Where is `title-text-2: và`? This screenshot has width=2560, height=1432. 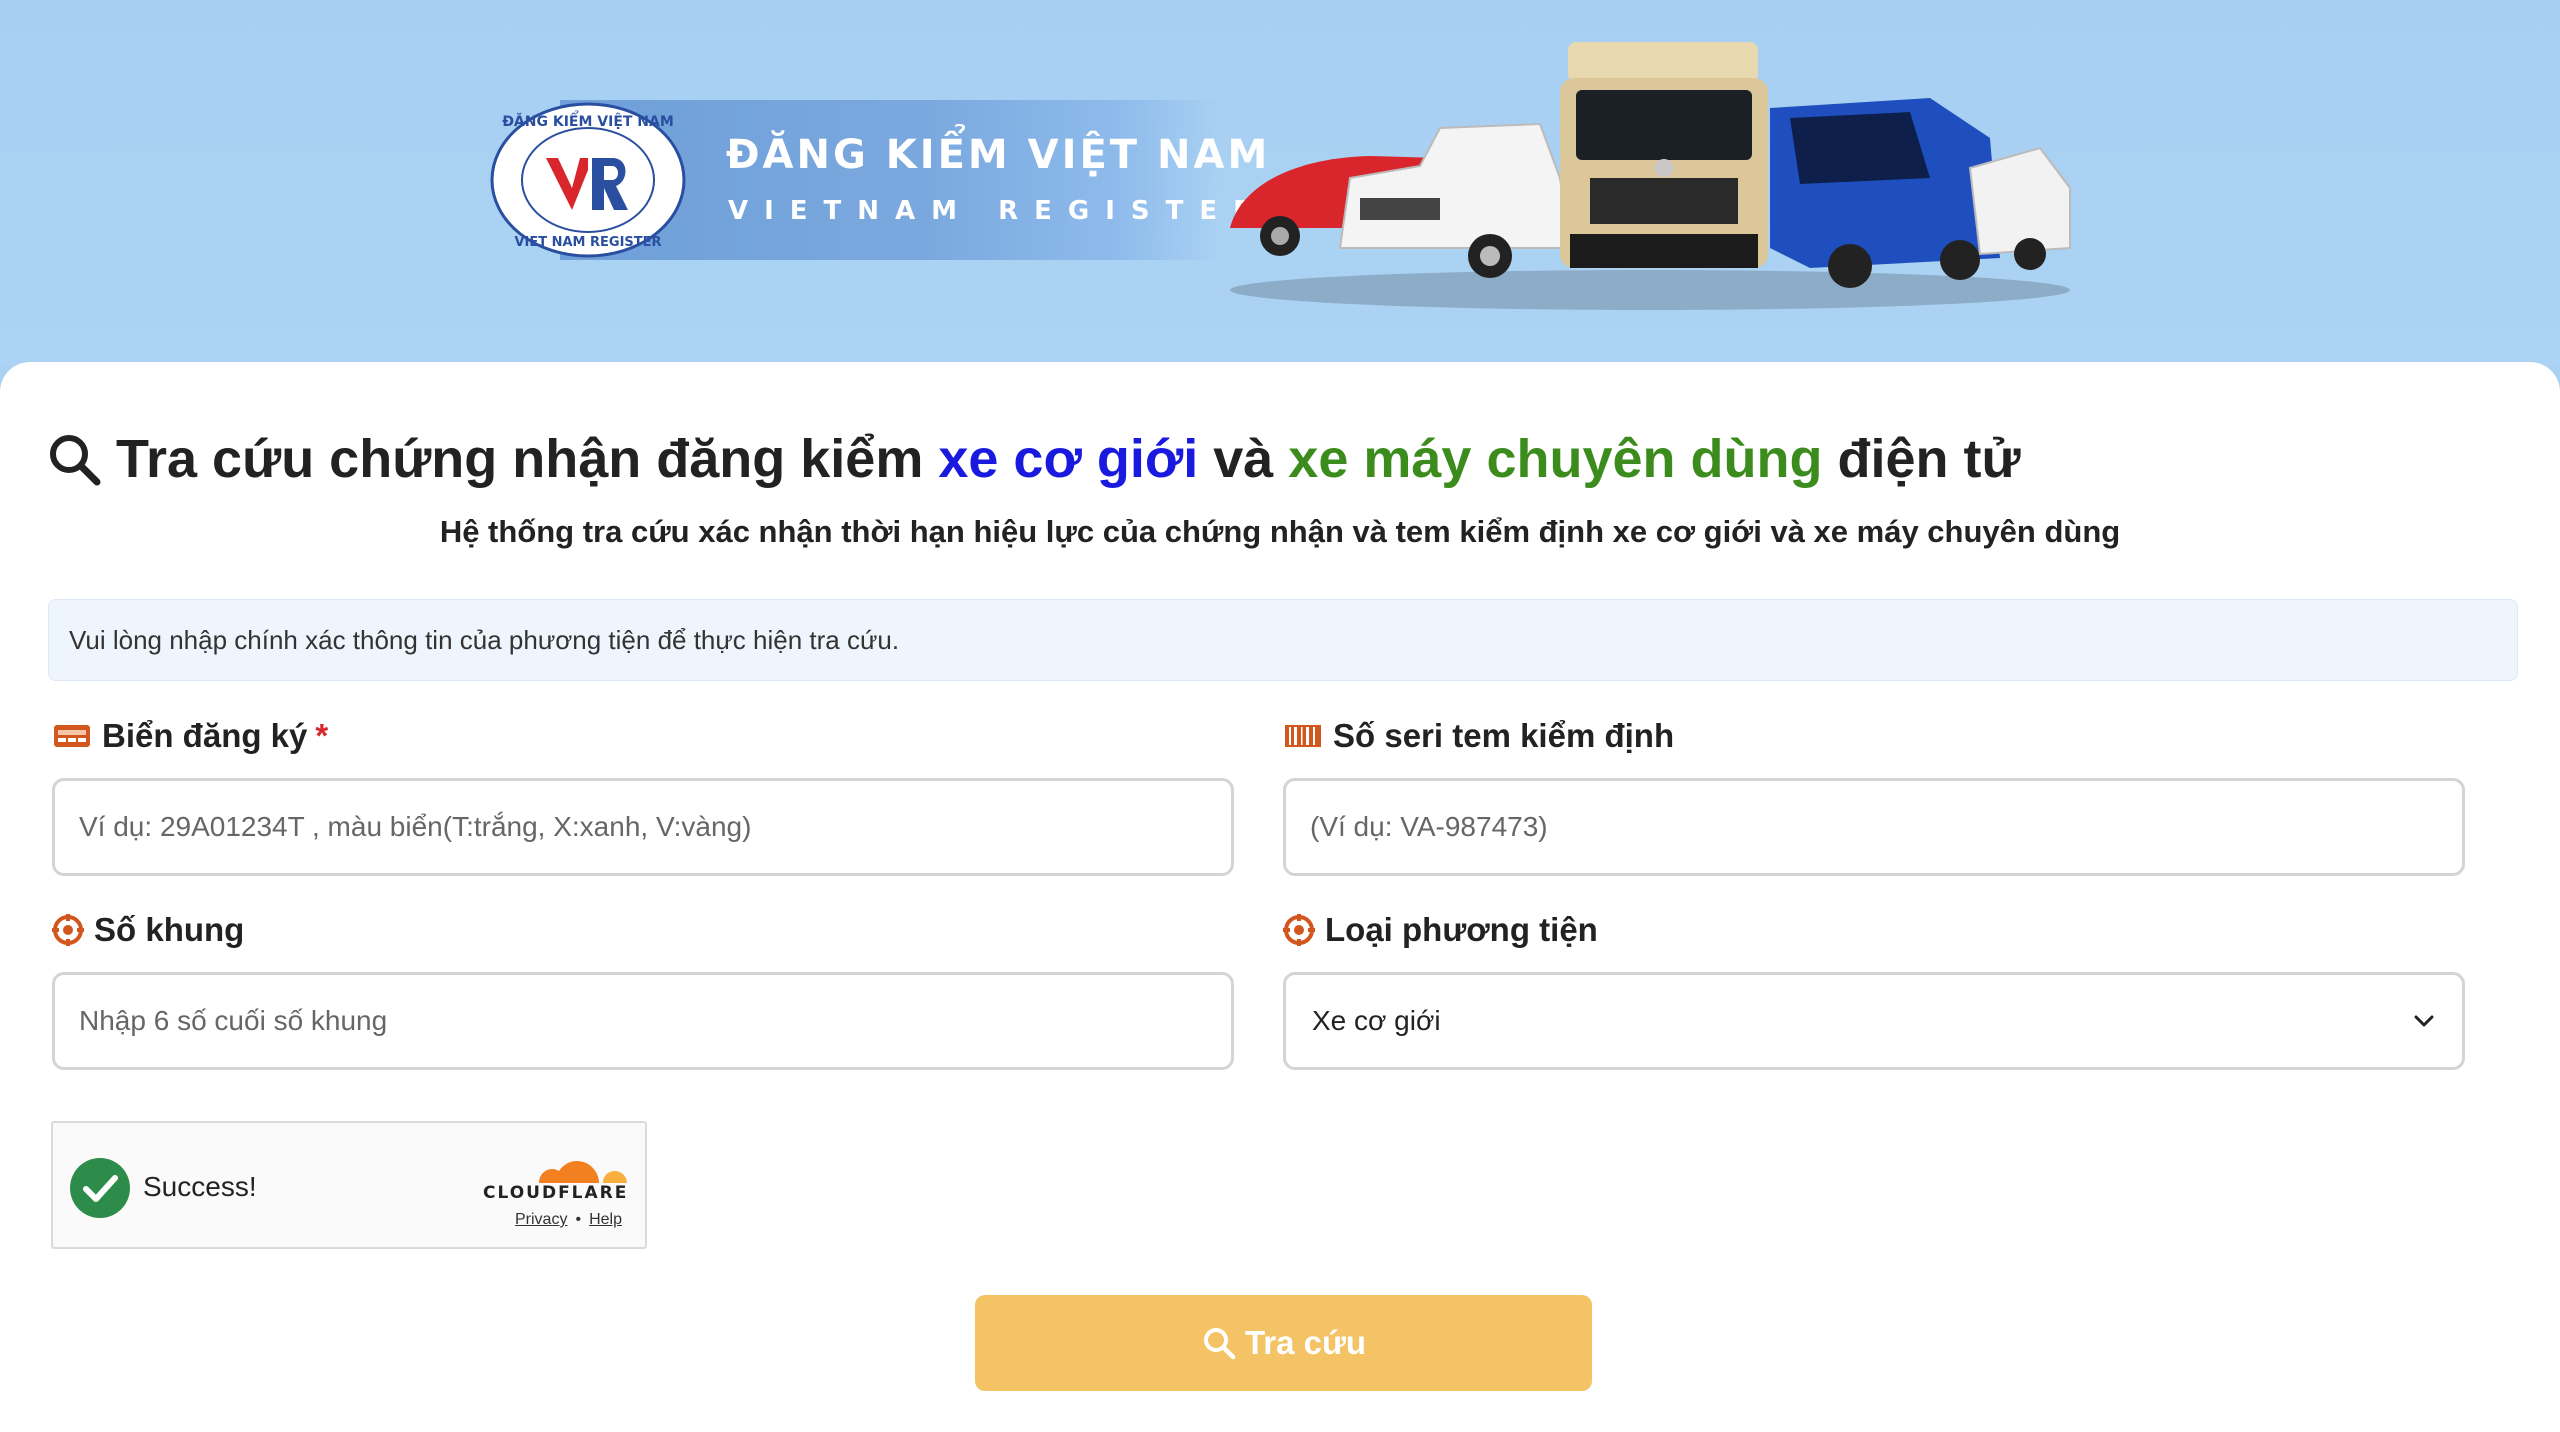 title-text-2: và is located at coordinates (1243, 459).